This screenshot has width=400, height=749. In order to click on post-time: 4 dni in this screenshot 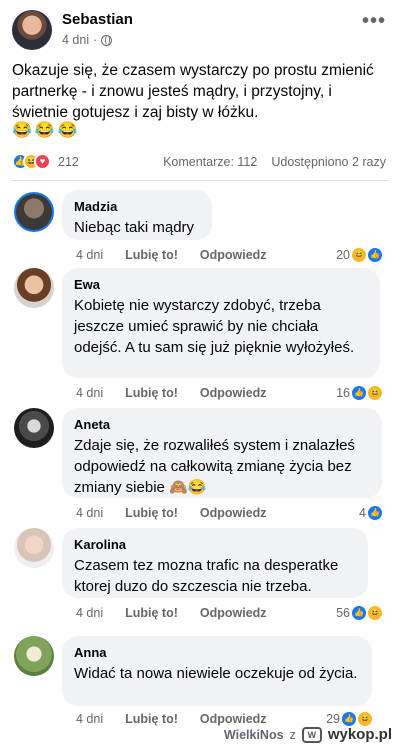, I will do `click(75, 40)`.